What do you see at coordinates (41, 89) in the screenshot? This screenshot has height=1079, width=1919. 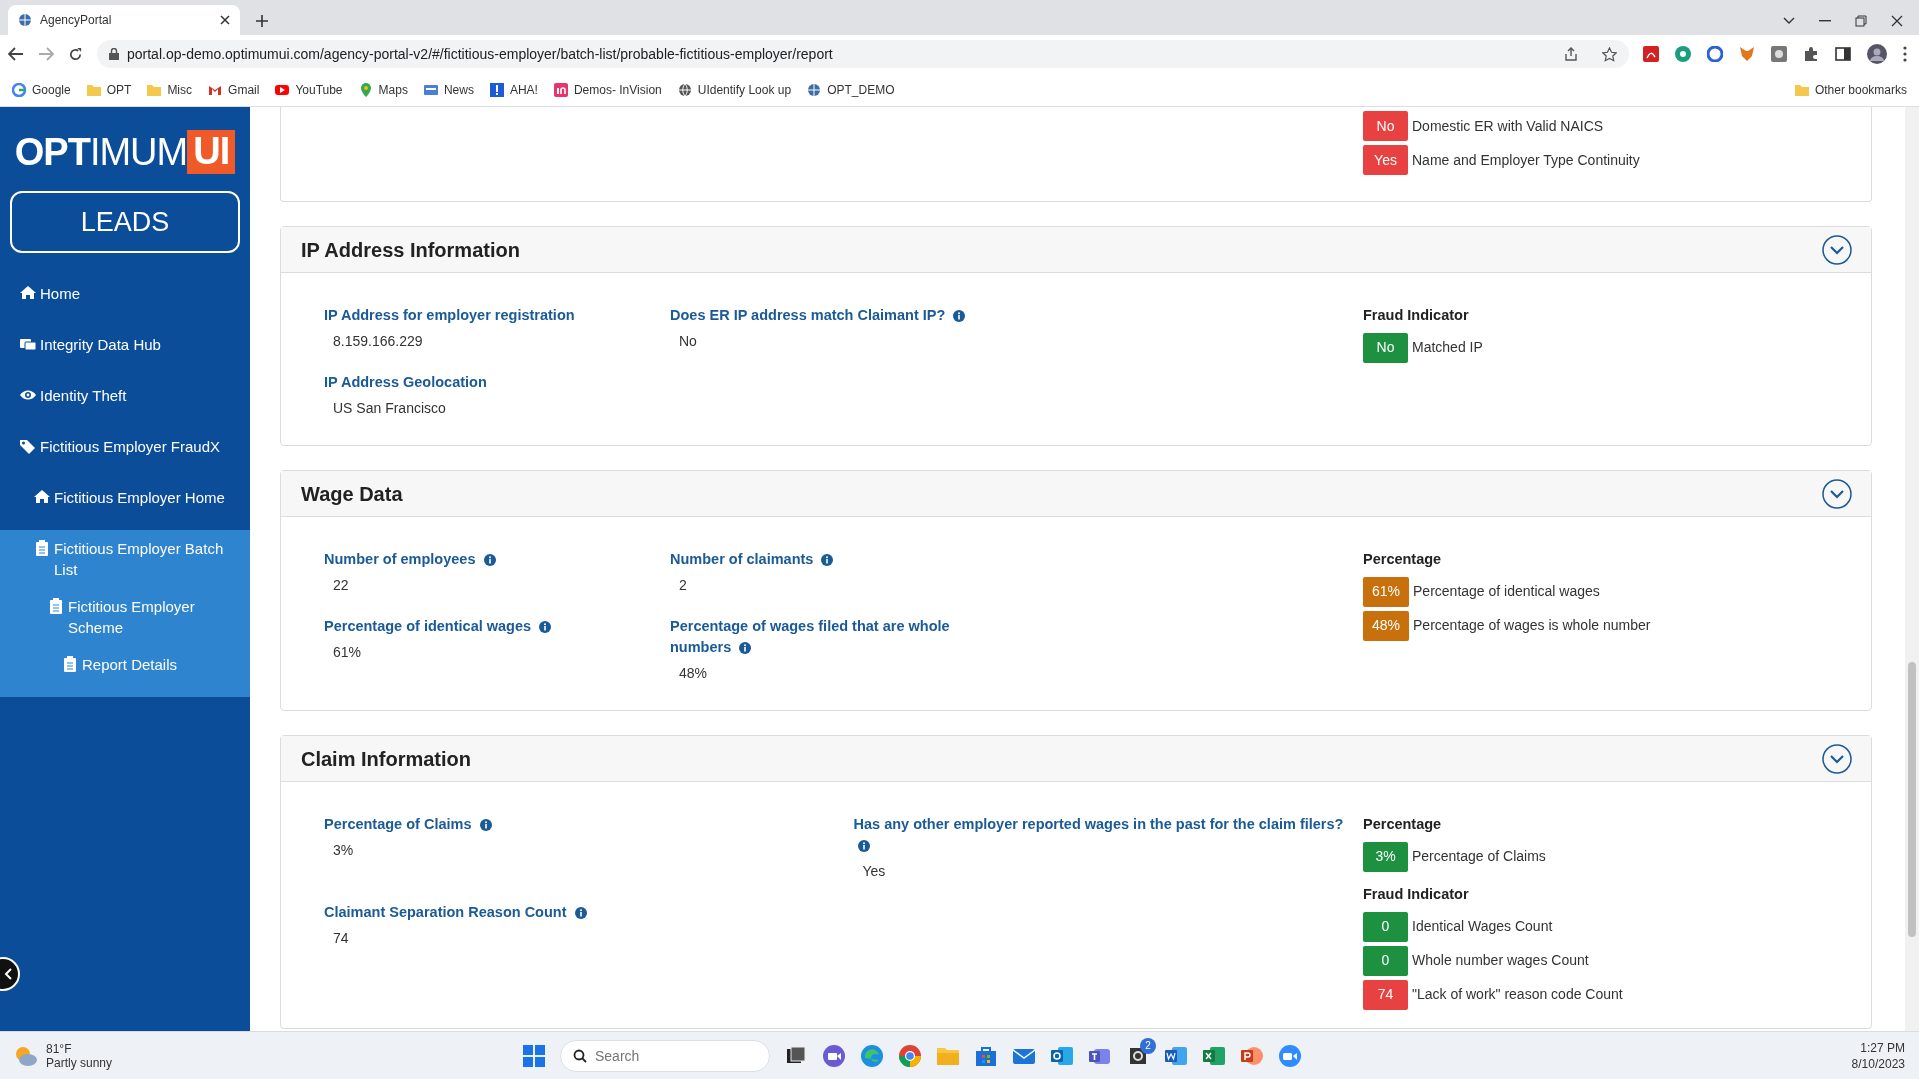 I see `bookmark-link: Google` at bounding box center [41, 89].